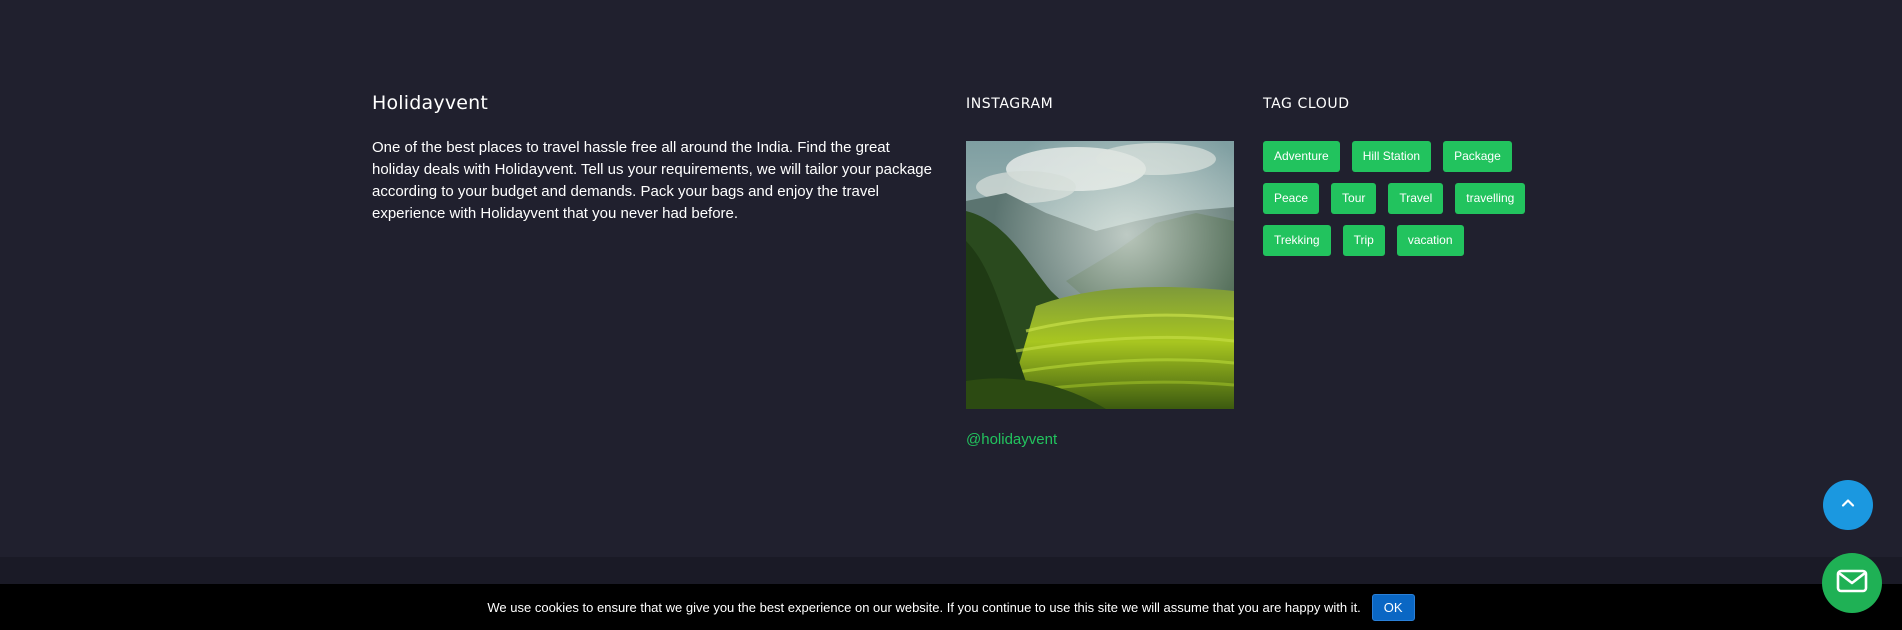 Image resolution: width=1902 pixels, height=630 pixels. What do you see at coordinates (1306, 104) in the screenshot?
I see `tag-cloud-title: TAG CLOUD` at bounding box center [1306, 104].